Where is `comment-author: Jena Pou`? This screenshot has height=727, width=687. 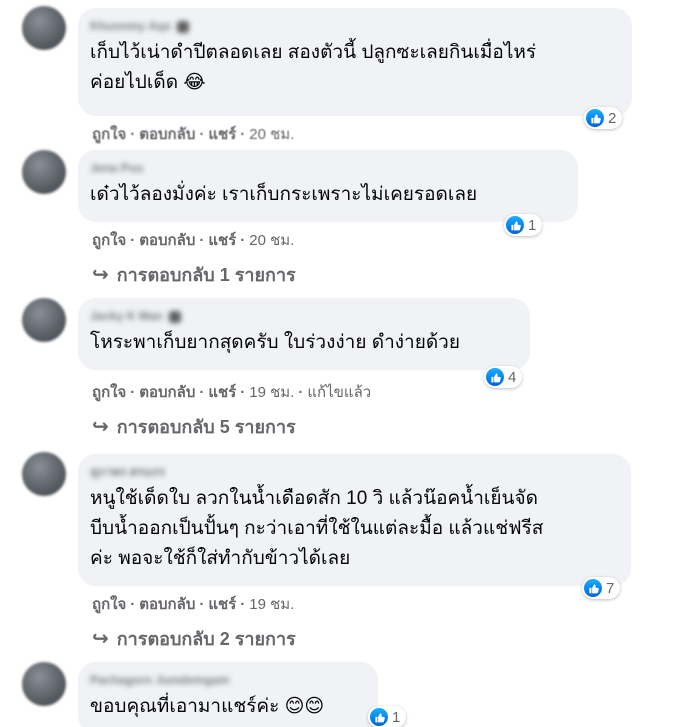 comment-author: Jena Pou is located at coordinates (327, 168).